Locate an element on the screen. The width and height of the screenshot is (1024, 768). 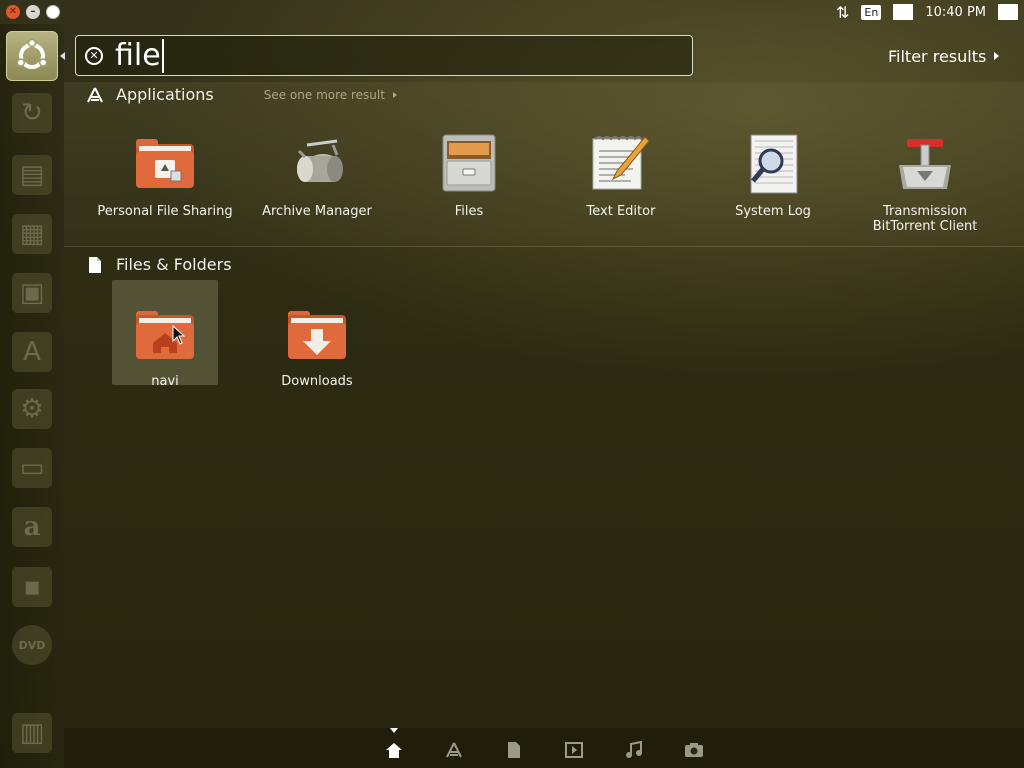
launcher-calc: ▦ is located at coordinates (32, 234).